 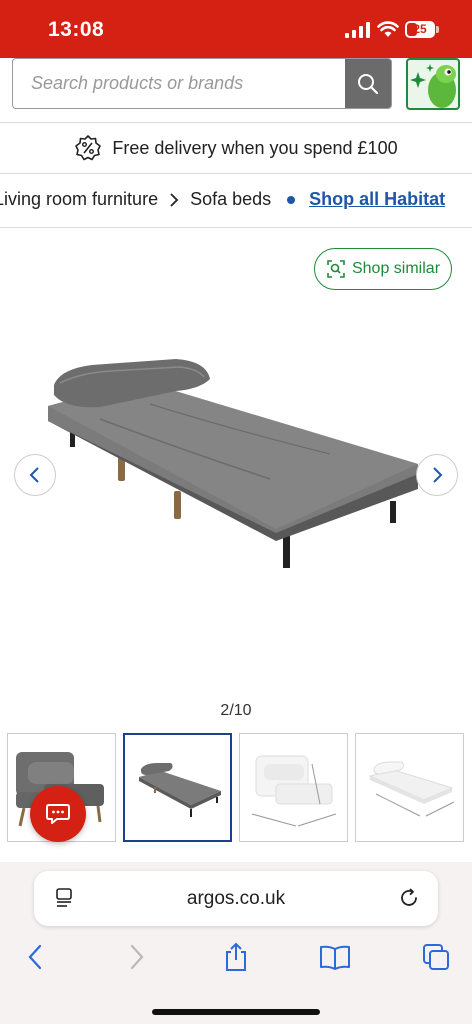 I want to click on browser-toolbar, so click(x=236, y=957).